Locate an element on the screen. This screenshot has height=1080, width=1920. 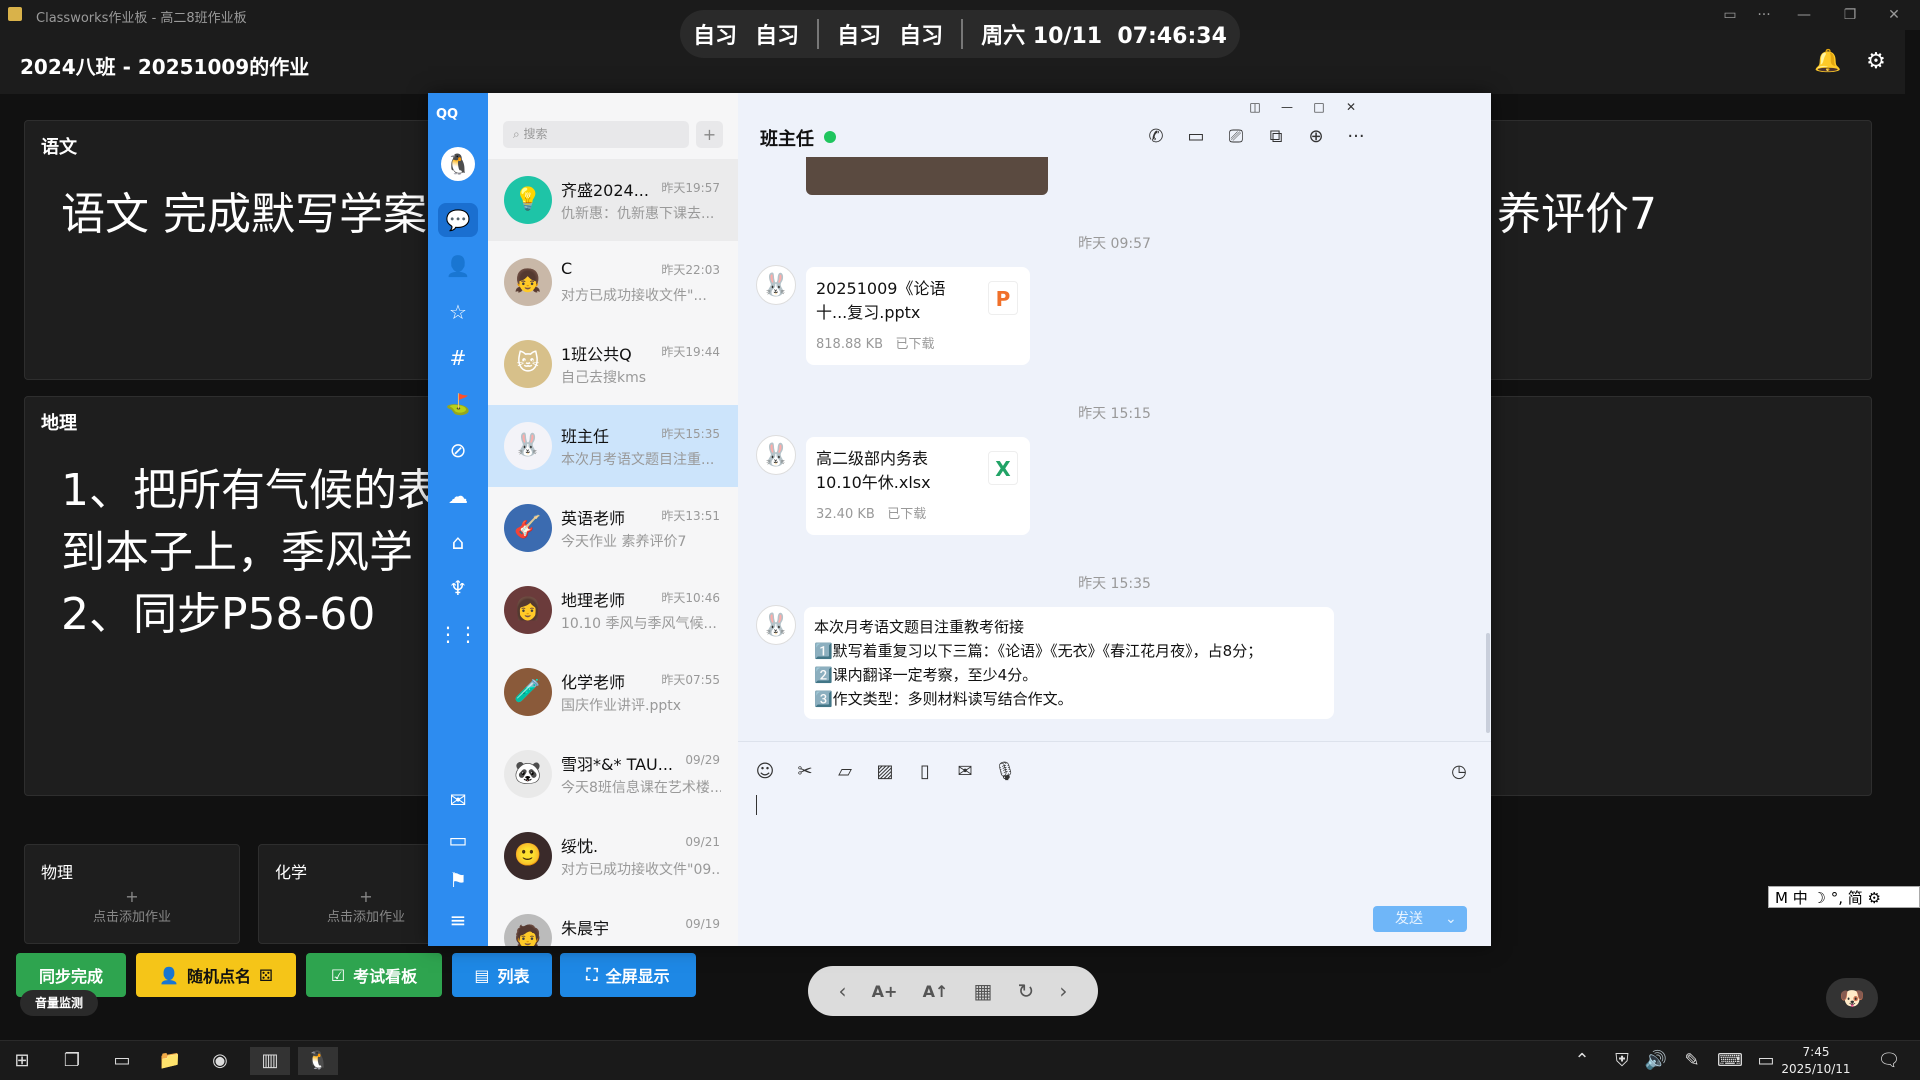
send-button: 发送 ⌄ is located at coordinates (1420, 919).